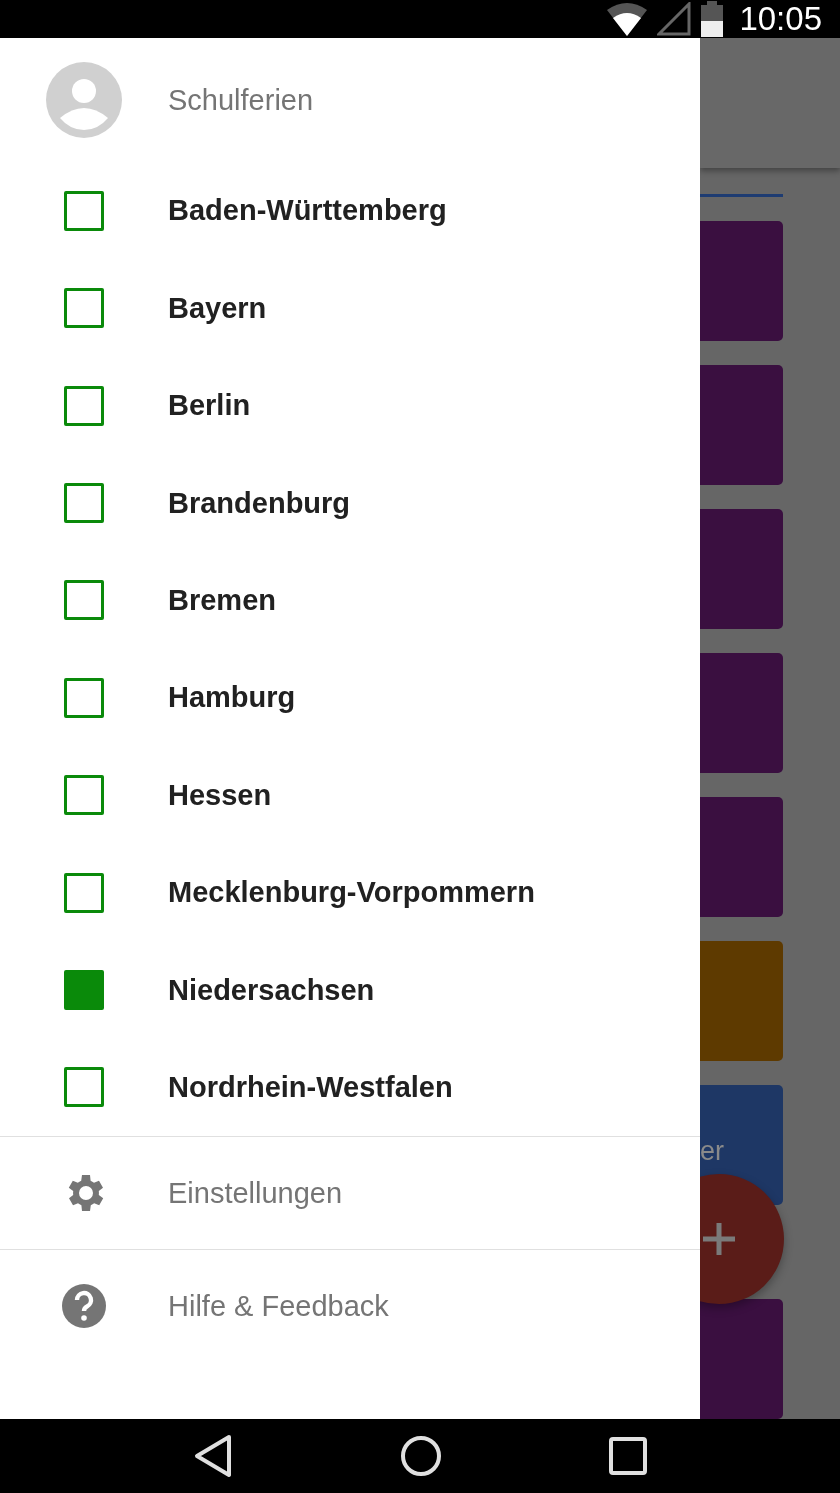 The height and width of the screenshot is (1493, 840). I want to click on back-icon, so click(213, 1456).